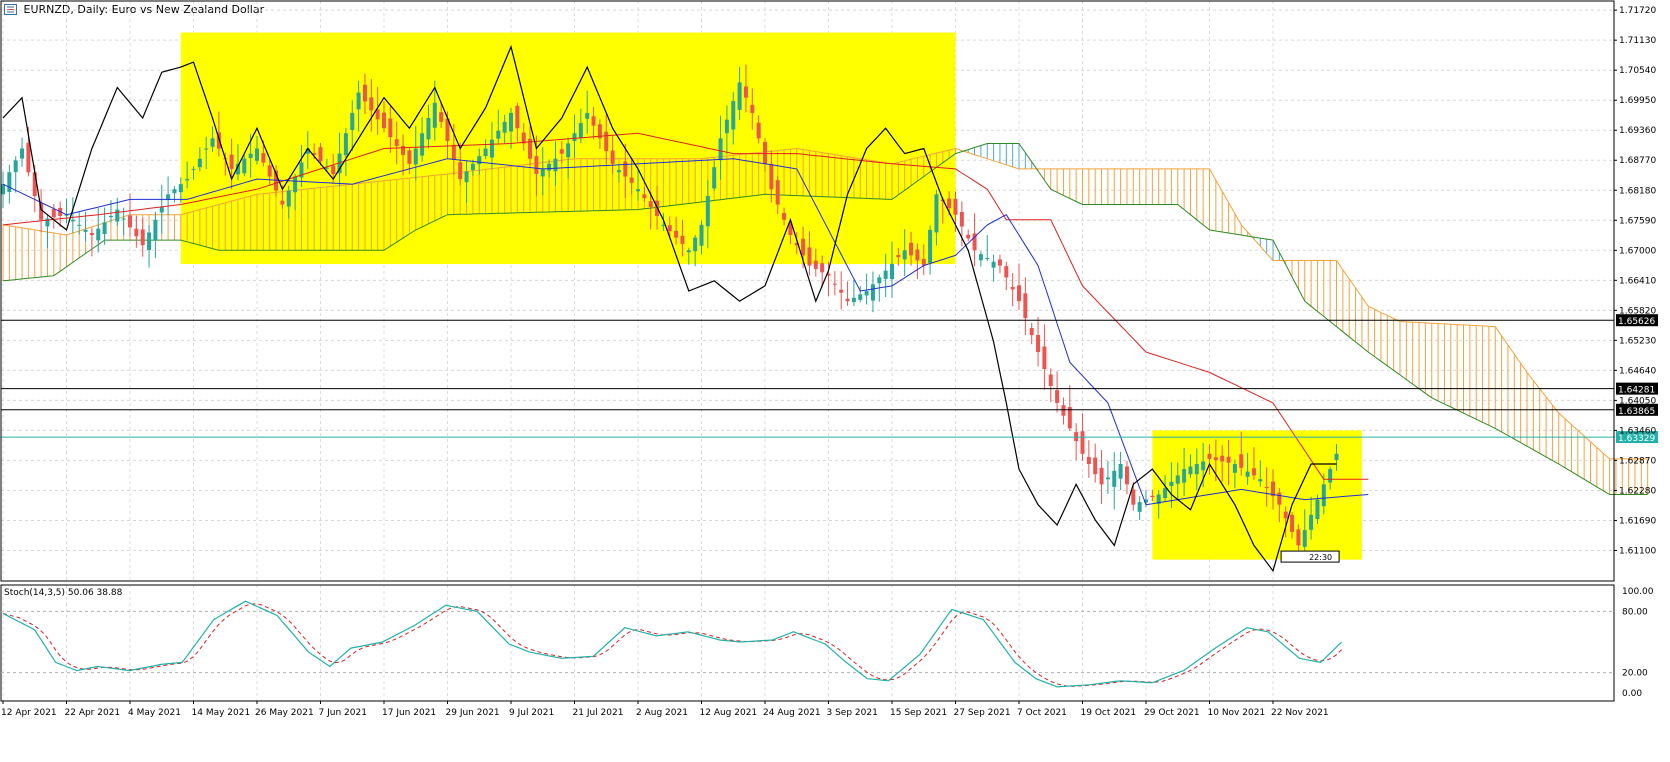  Describe the element at coordinates (1637, 161) in the screenshot. I see `price-tick-label: 1.68770` at that location.